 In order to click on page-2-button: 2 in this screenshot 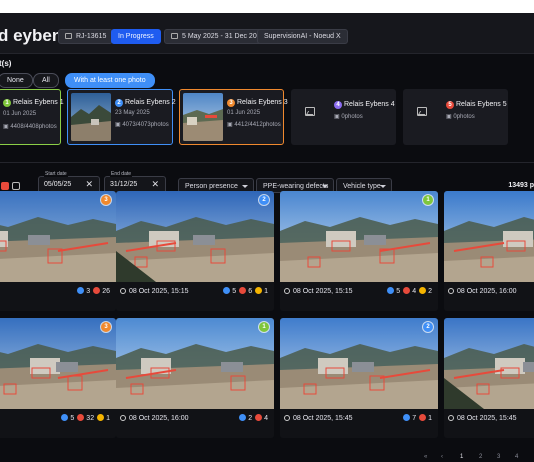, I will do `click(480, 457)`.